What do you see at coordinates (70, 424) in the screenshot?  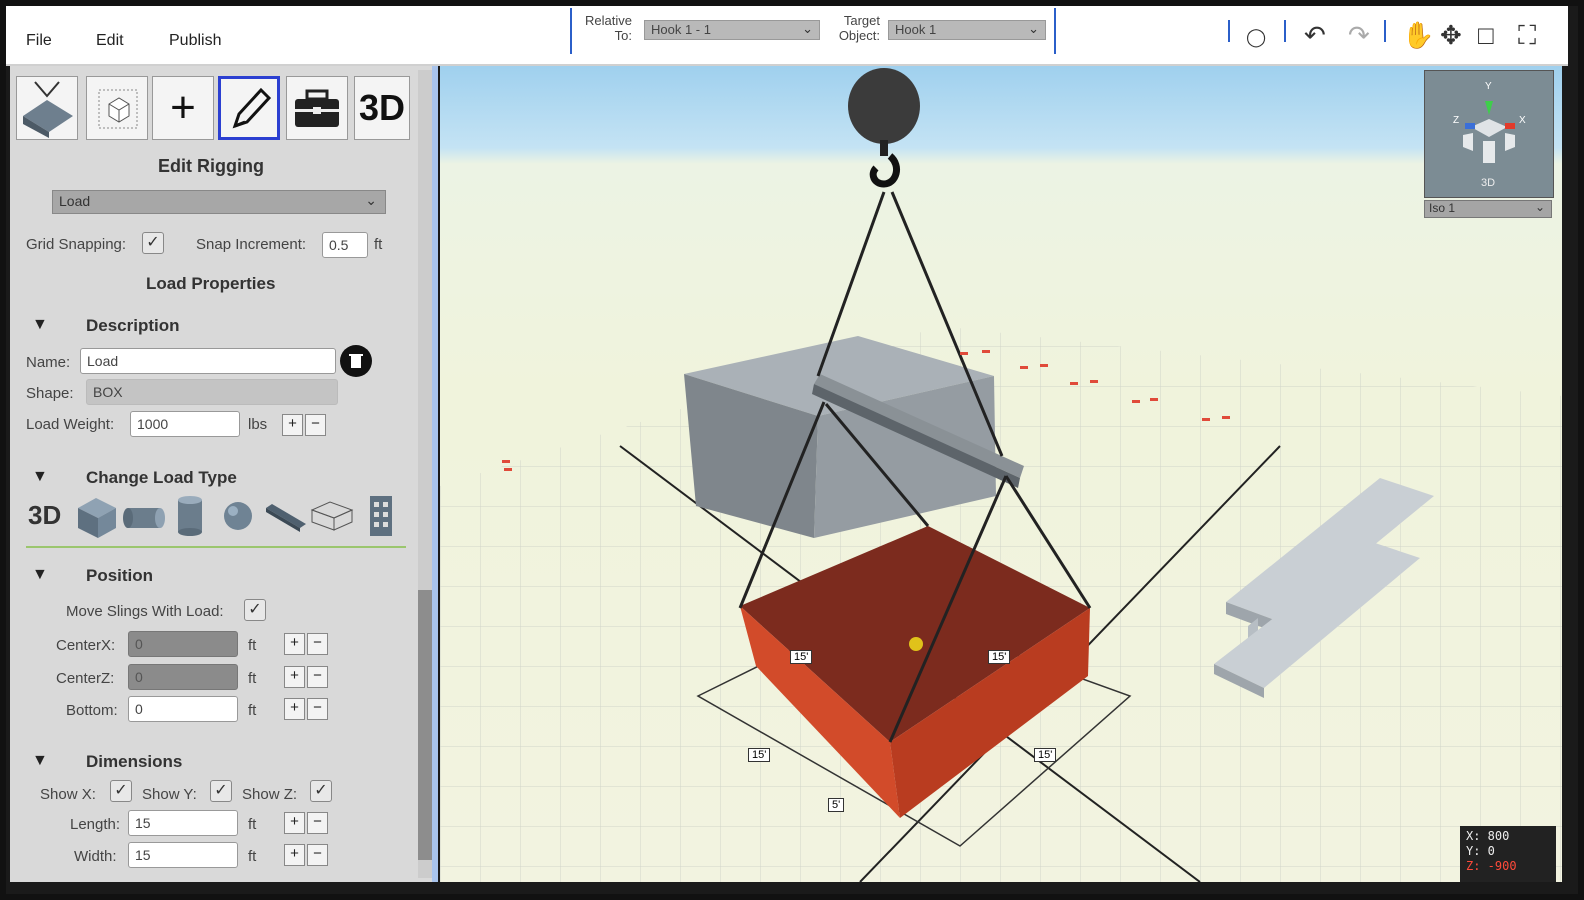 I see `load-weight-label: Load Weight:` at bounding box center [70, 424].